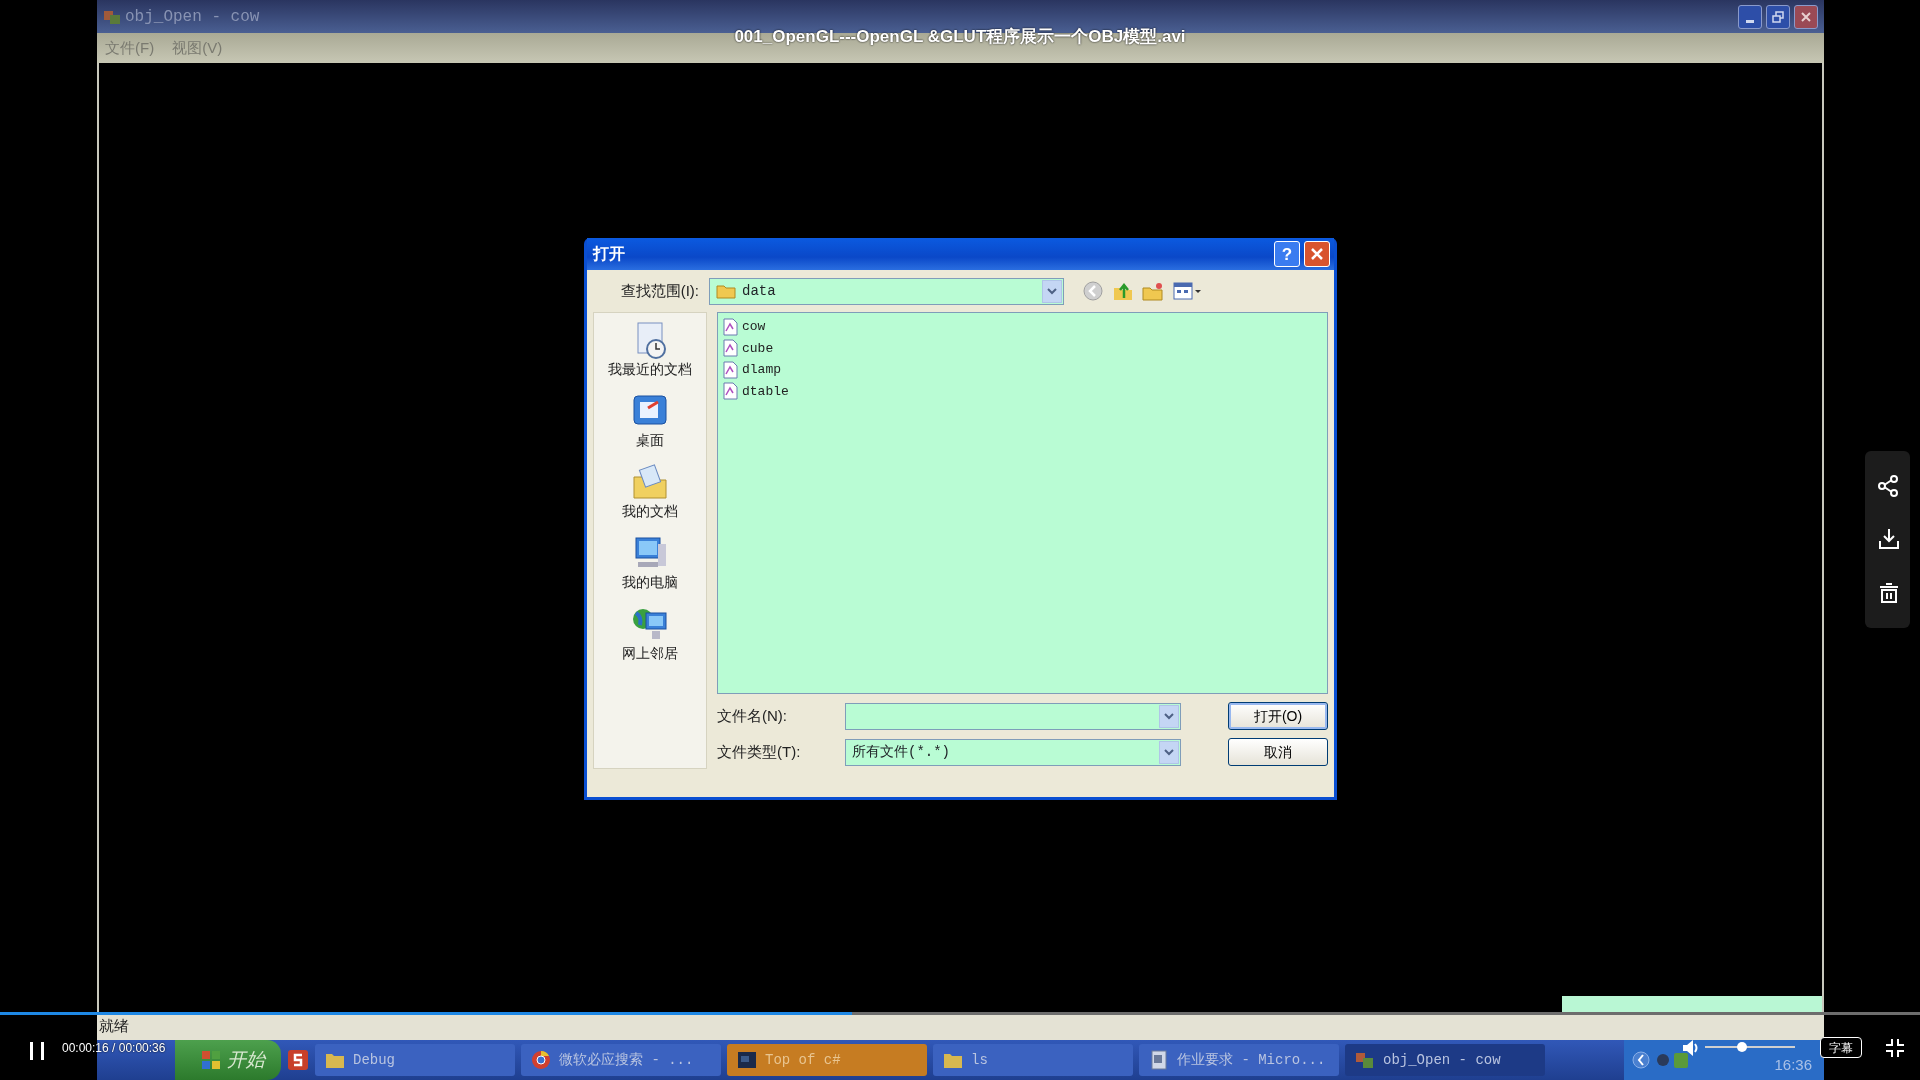  What do you see at coordinates (1750, 16) in the screenshot?
I see `minimize-button` at bounding box center [1750, 16].